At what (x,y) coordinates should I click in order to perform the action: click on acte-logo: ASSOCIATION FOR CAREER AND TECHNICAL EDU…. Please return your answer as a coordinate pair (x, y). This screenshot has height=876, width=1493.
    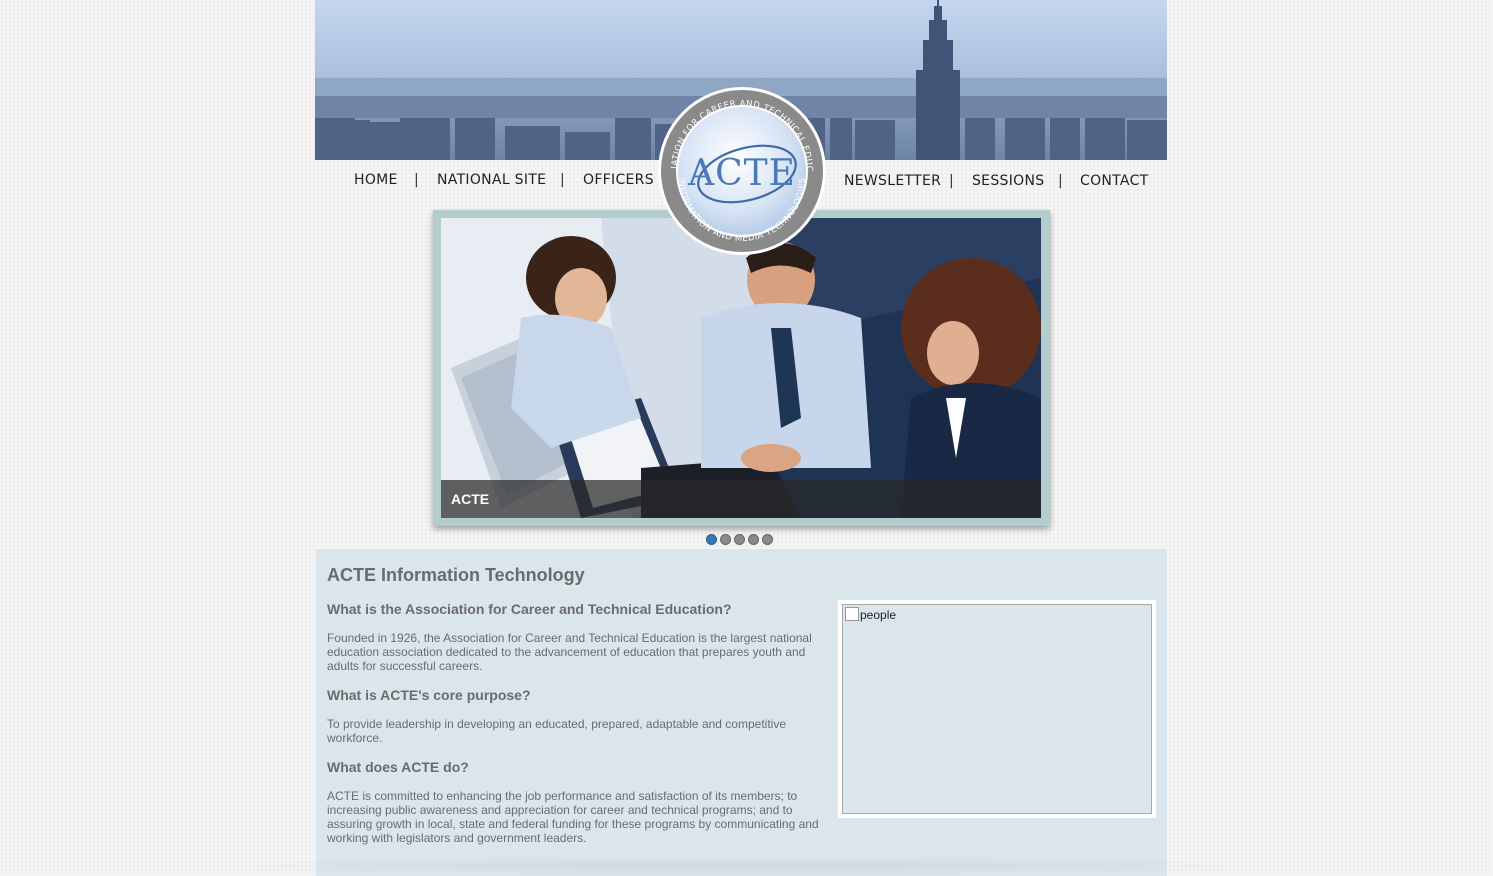
    Looking at the image, I should click on (742, 171).